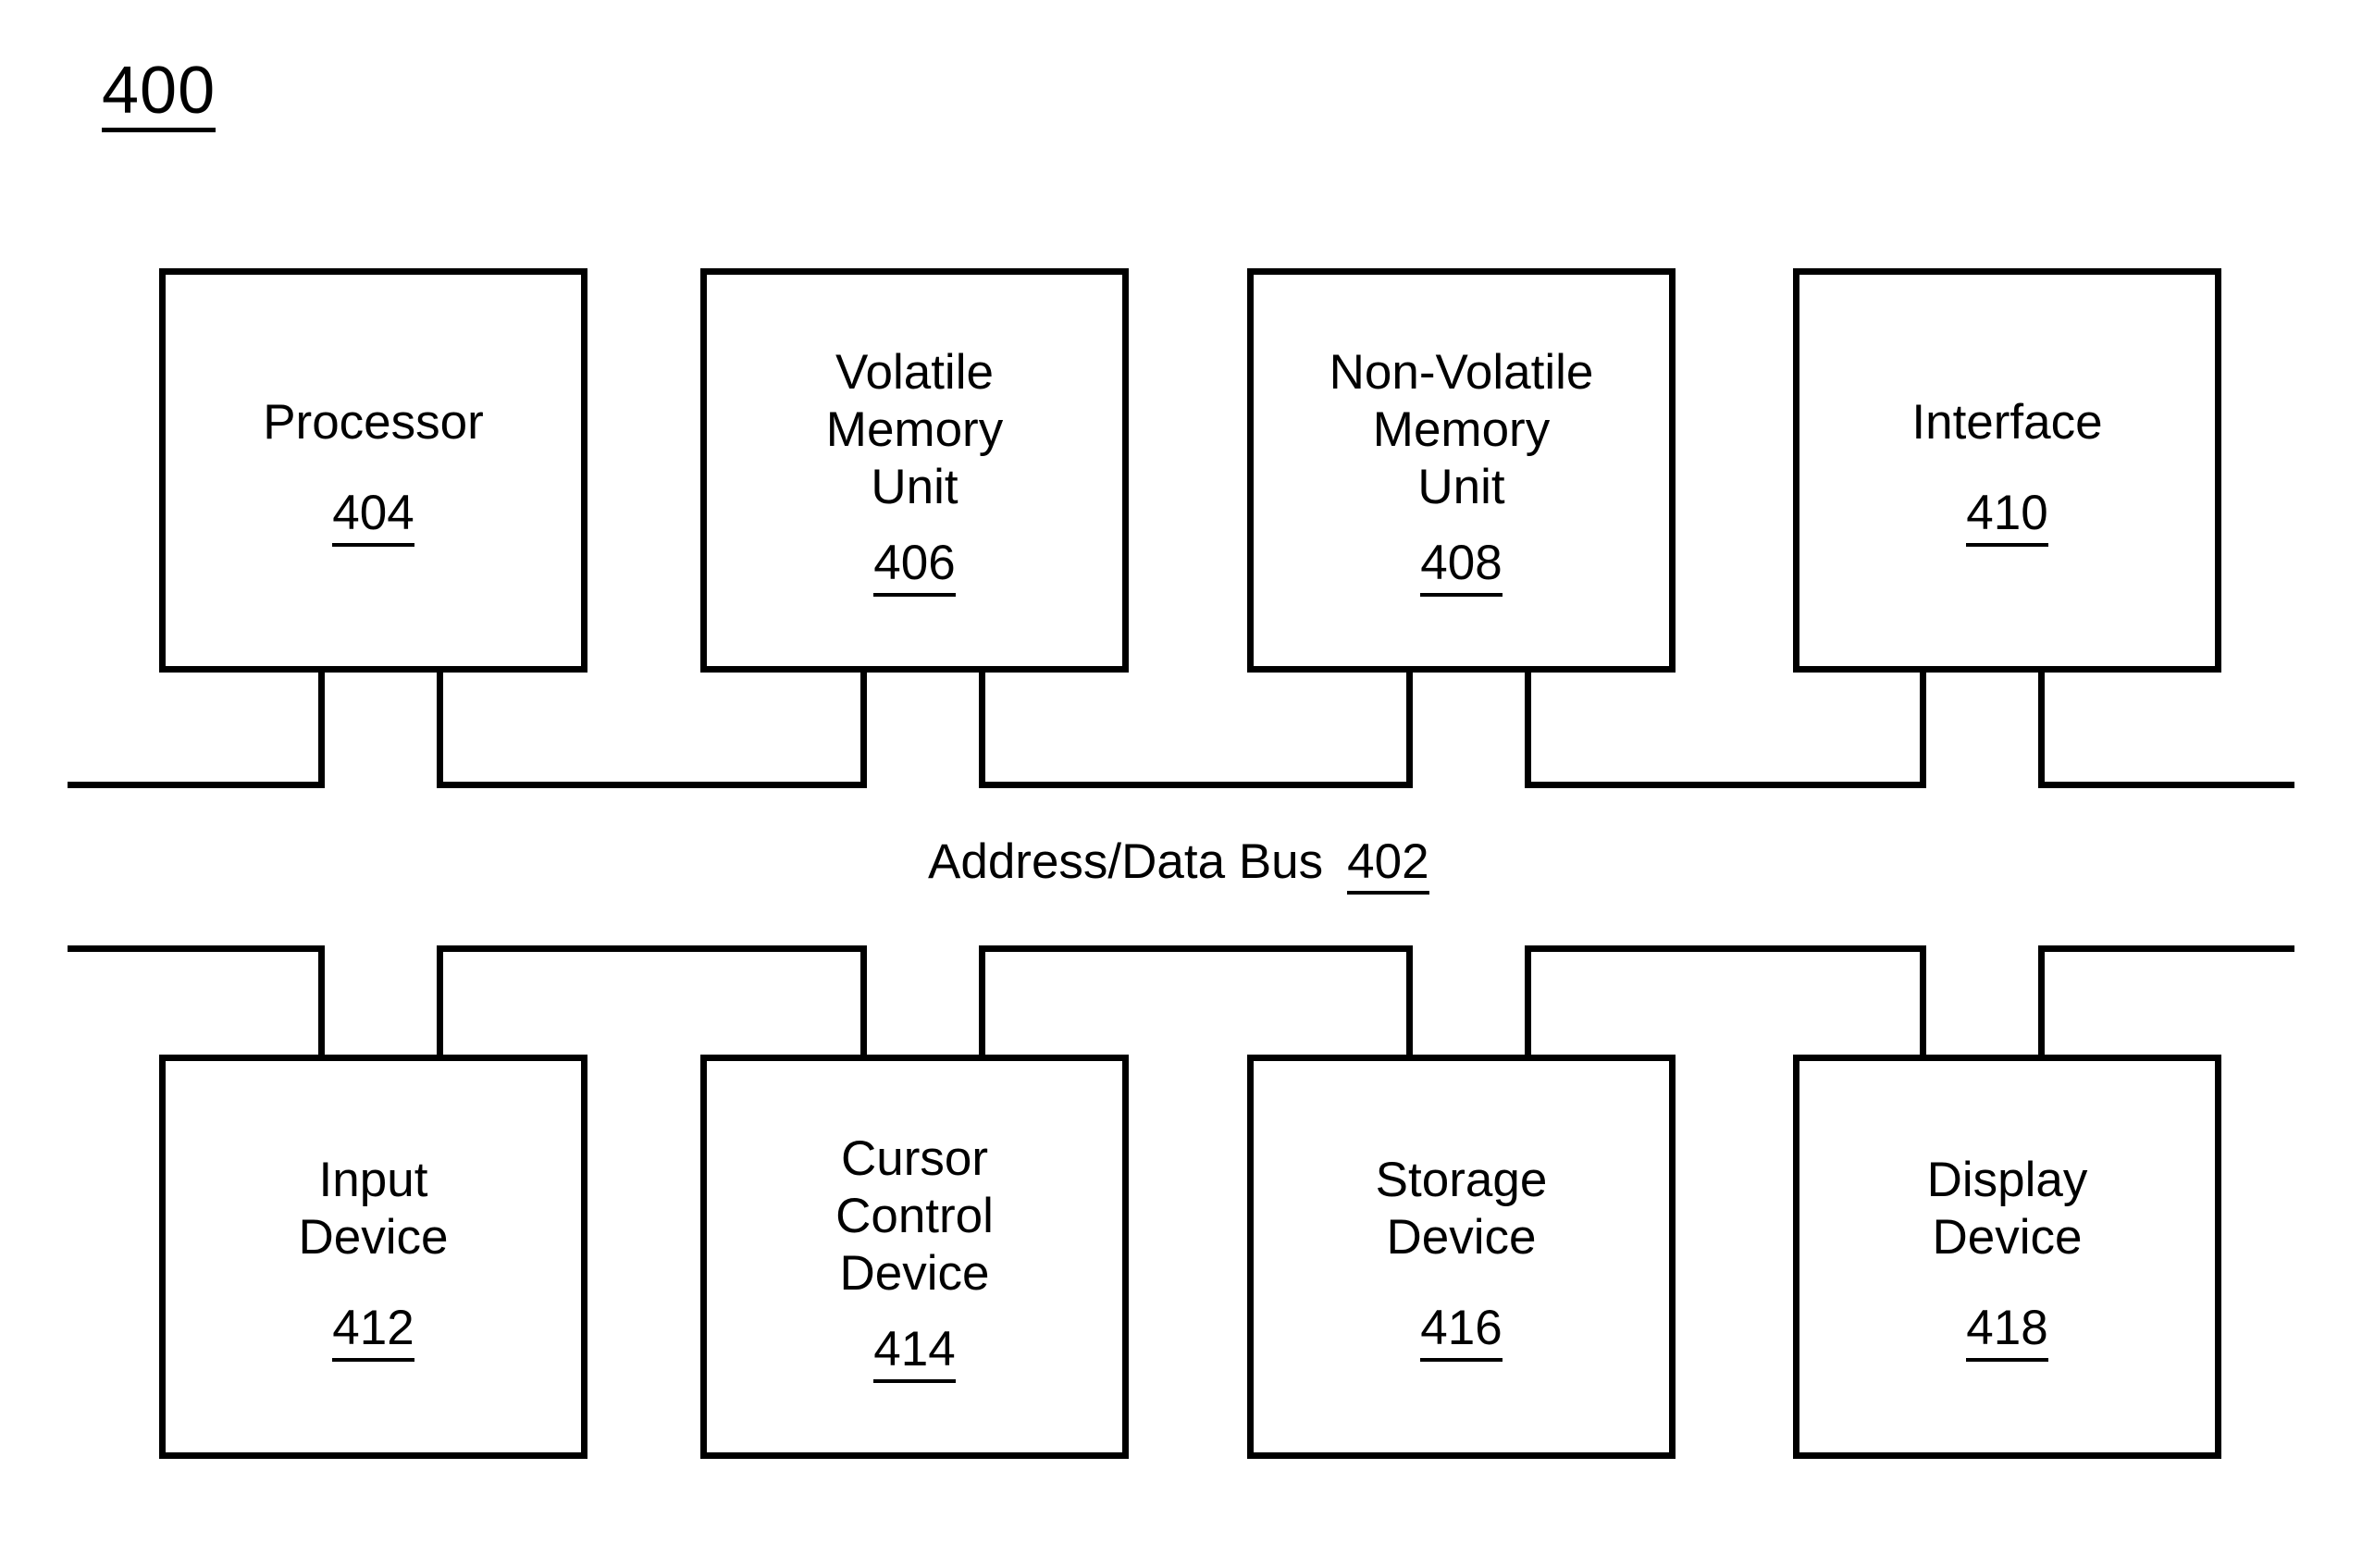 Image resolution: width=2362 pixels, height=1568 pixels. I want to click on connector-storage-device-right, so click(1528, 1003).